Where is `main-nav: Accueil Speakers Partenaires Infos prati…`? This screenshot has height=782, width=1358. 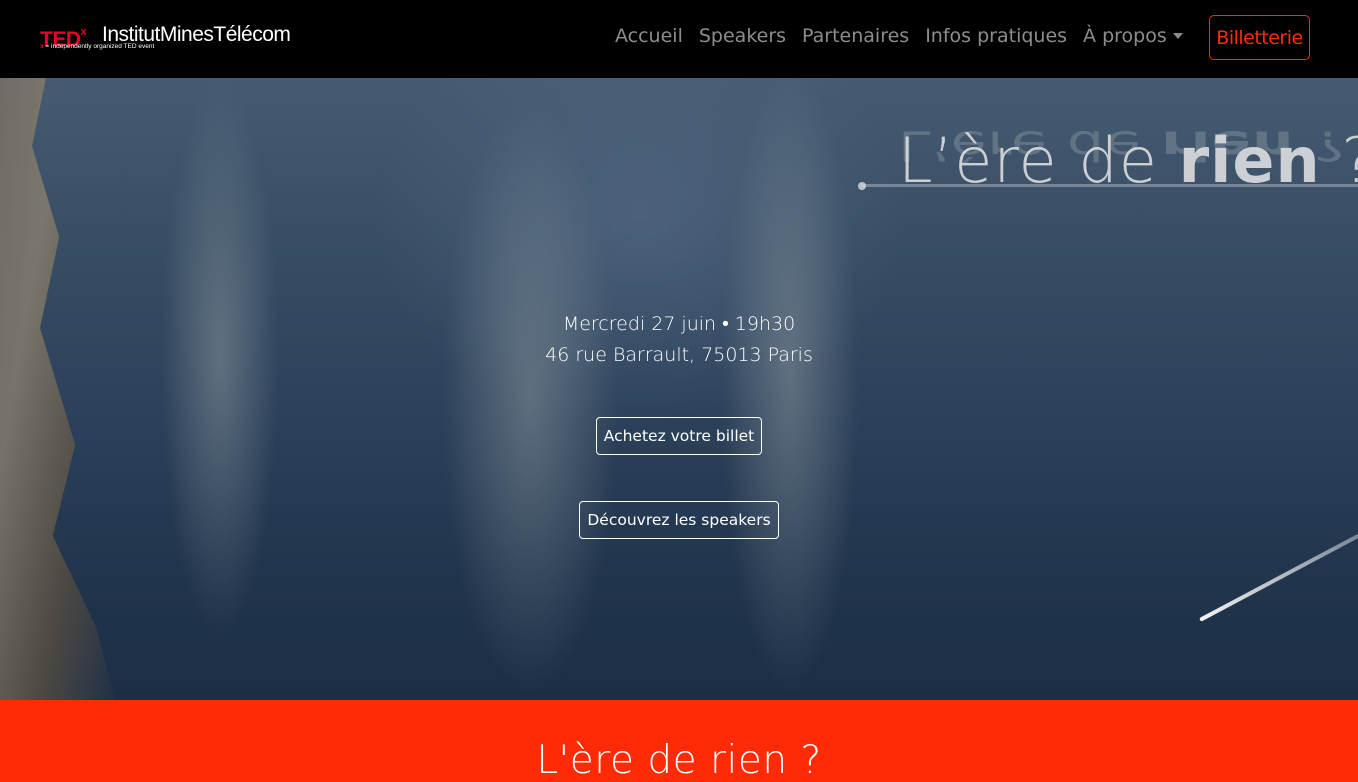 main-nav: Accueil Speakers Partenaires Infos prati… is located at coordinates (899, 36).